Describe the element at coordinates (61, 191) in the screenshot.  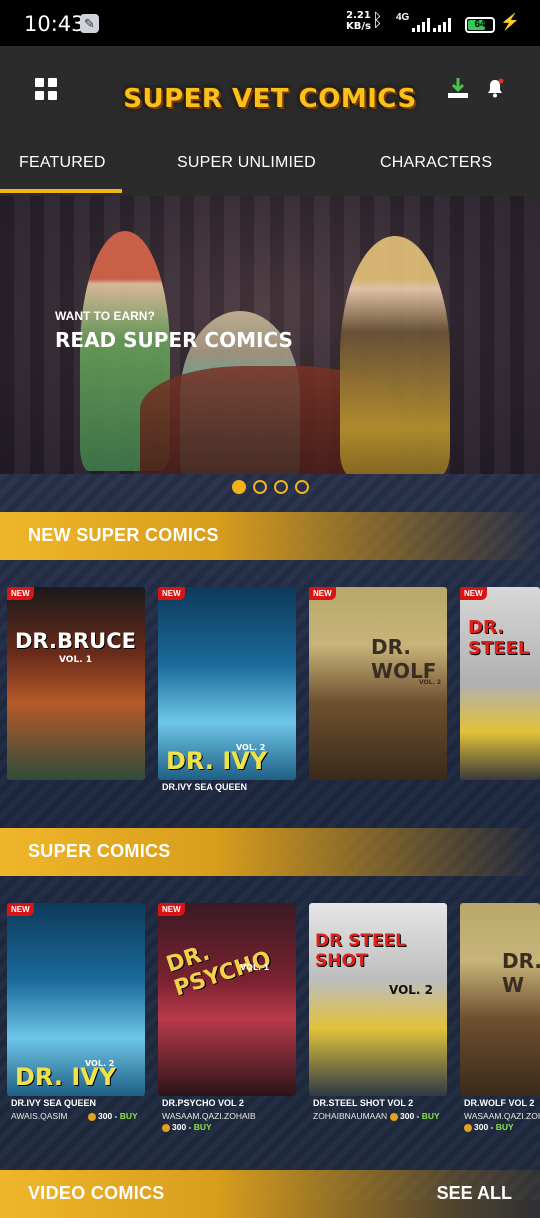
I see `active-tab-indicator` at that location.